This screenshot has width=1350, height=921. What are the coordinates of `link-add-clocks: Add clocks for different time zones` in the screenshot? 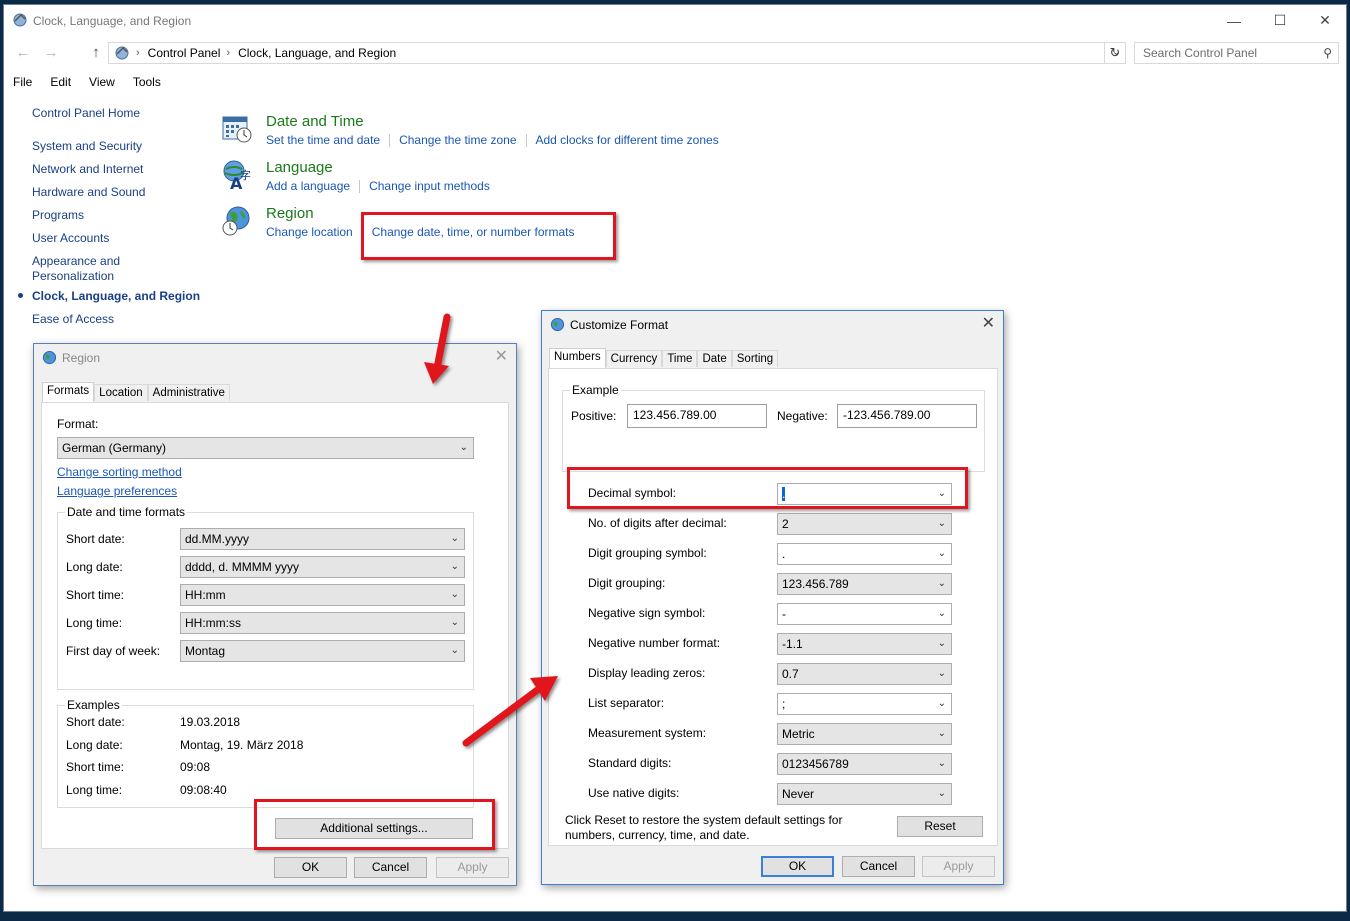 It's located at (627, 140).